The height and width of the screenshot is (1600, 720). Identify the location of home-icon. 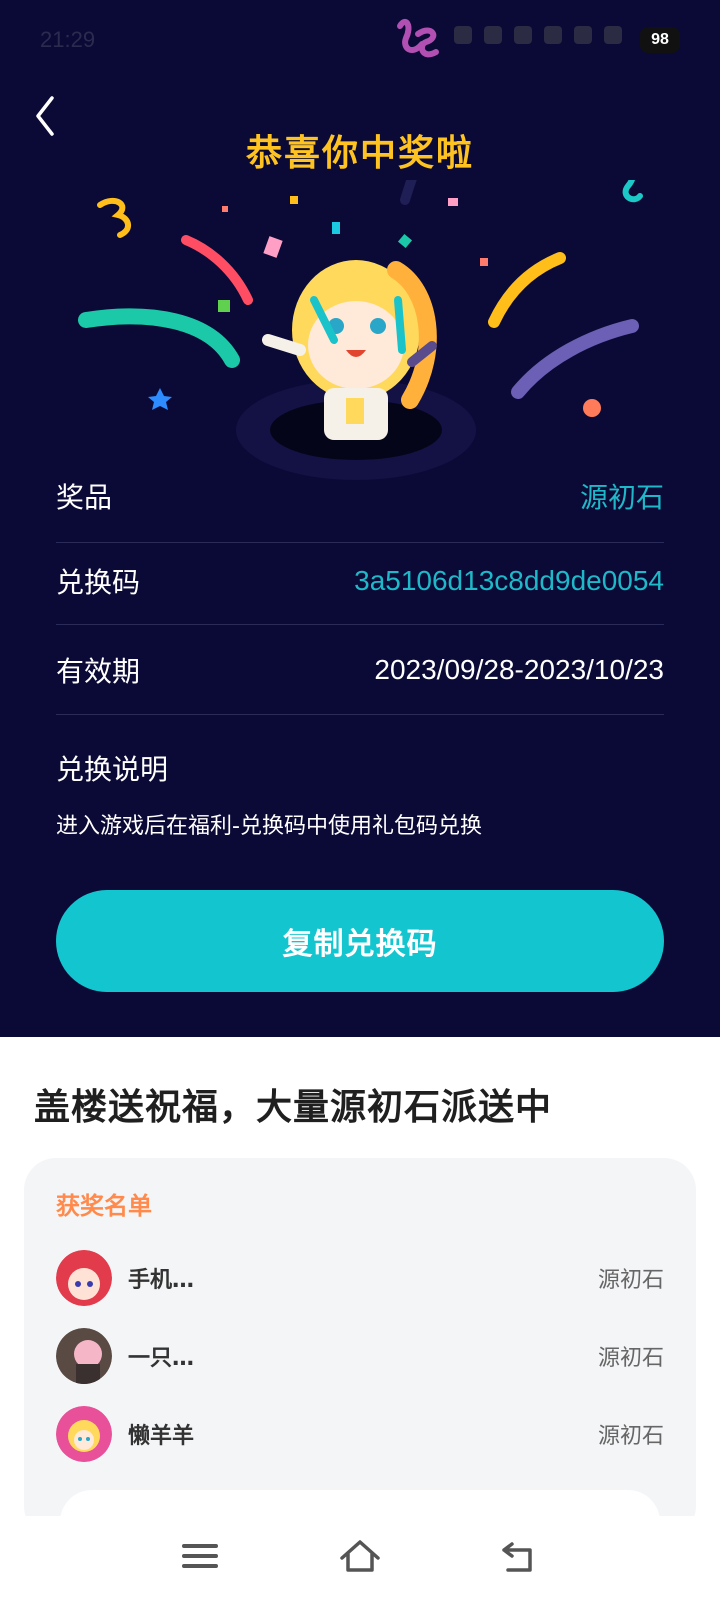
(360, 1556).